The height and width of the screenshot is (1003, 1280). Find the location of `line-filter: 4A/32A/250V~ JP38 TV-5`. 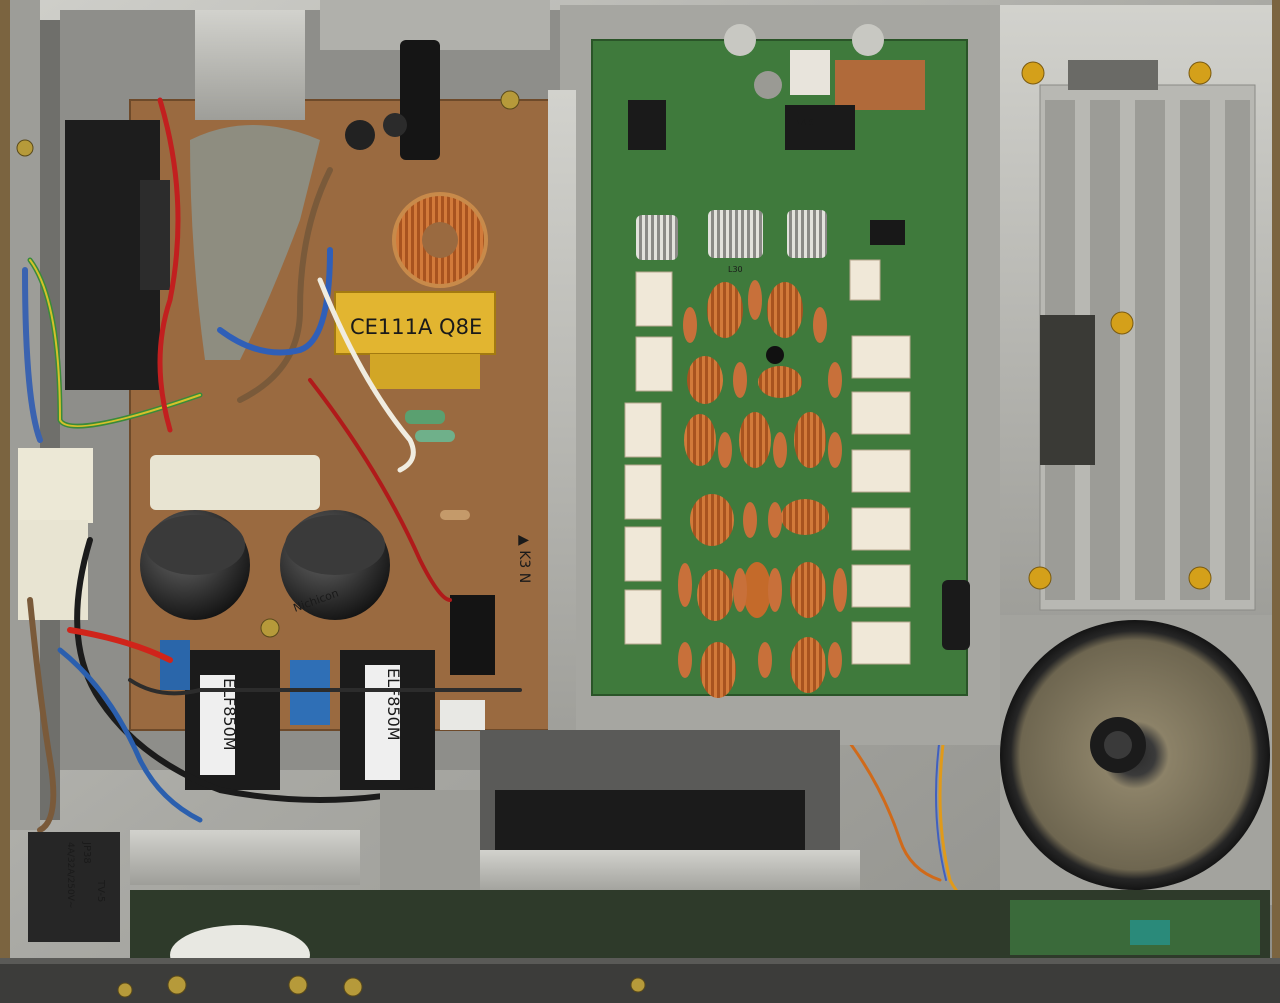

line-filter: 4A/32A/250V~ JP38 TV-5 is located at coordinates (74, 887).